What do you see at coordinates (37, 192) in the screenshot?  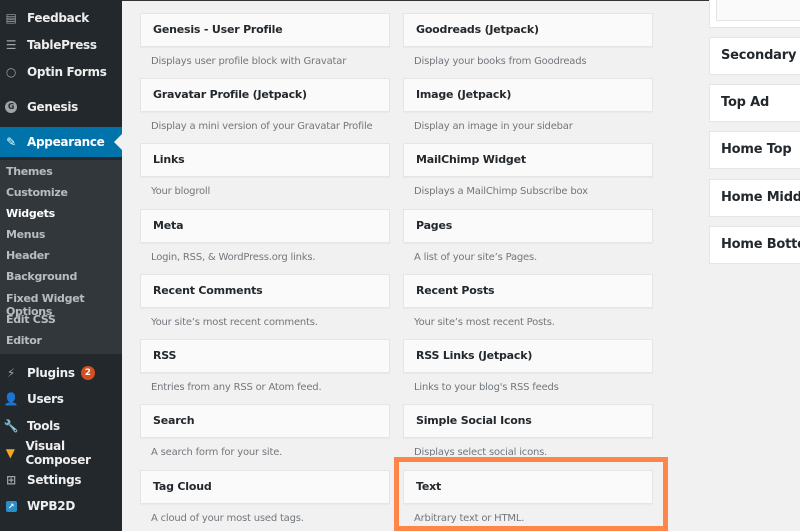 I see `submenu-item-customize: Customize` at bounding box center [37, 192].